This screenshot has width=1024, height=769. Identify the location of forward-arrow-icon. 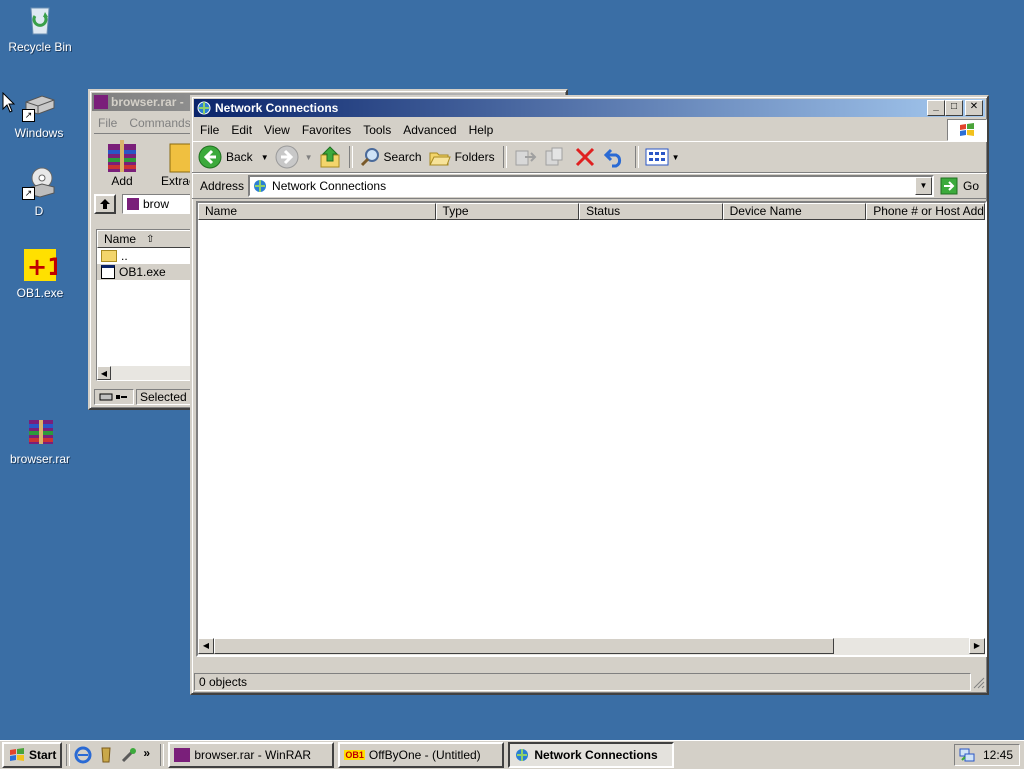
(287, 157).